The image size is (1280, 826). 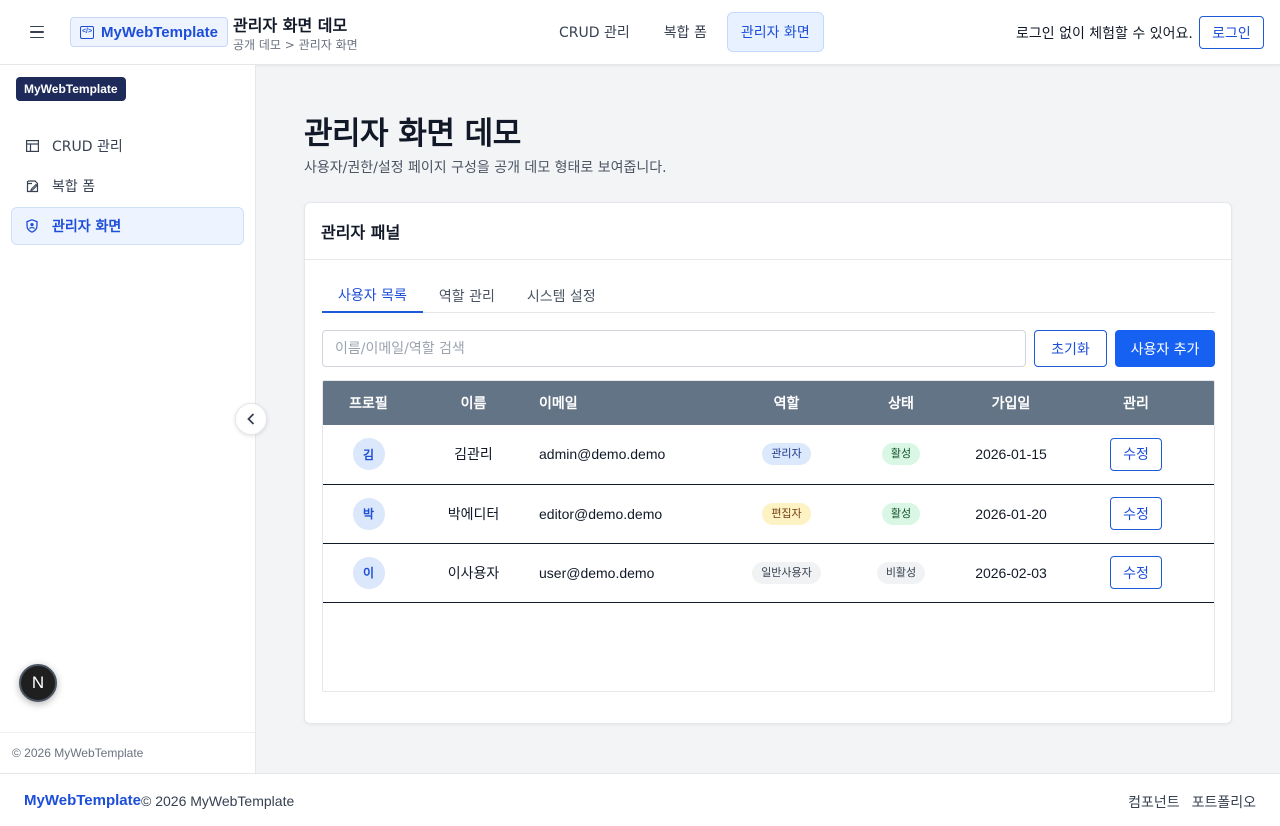 What do you see at coordinates (37, 32) in the screenshot?
I see `hamburger-menu-icon` at bounding box center [37, 32].